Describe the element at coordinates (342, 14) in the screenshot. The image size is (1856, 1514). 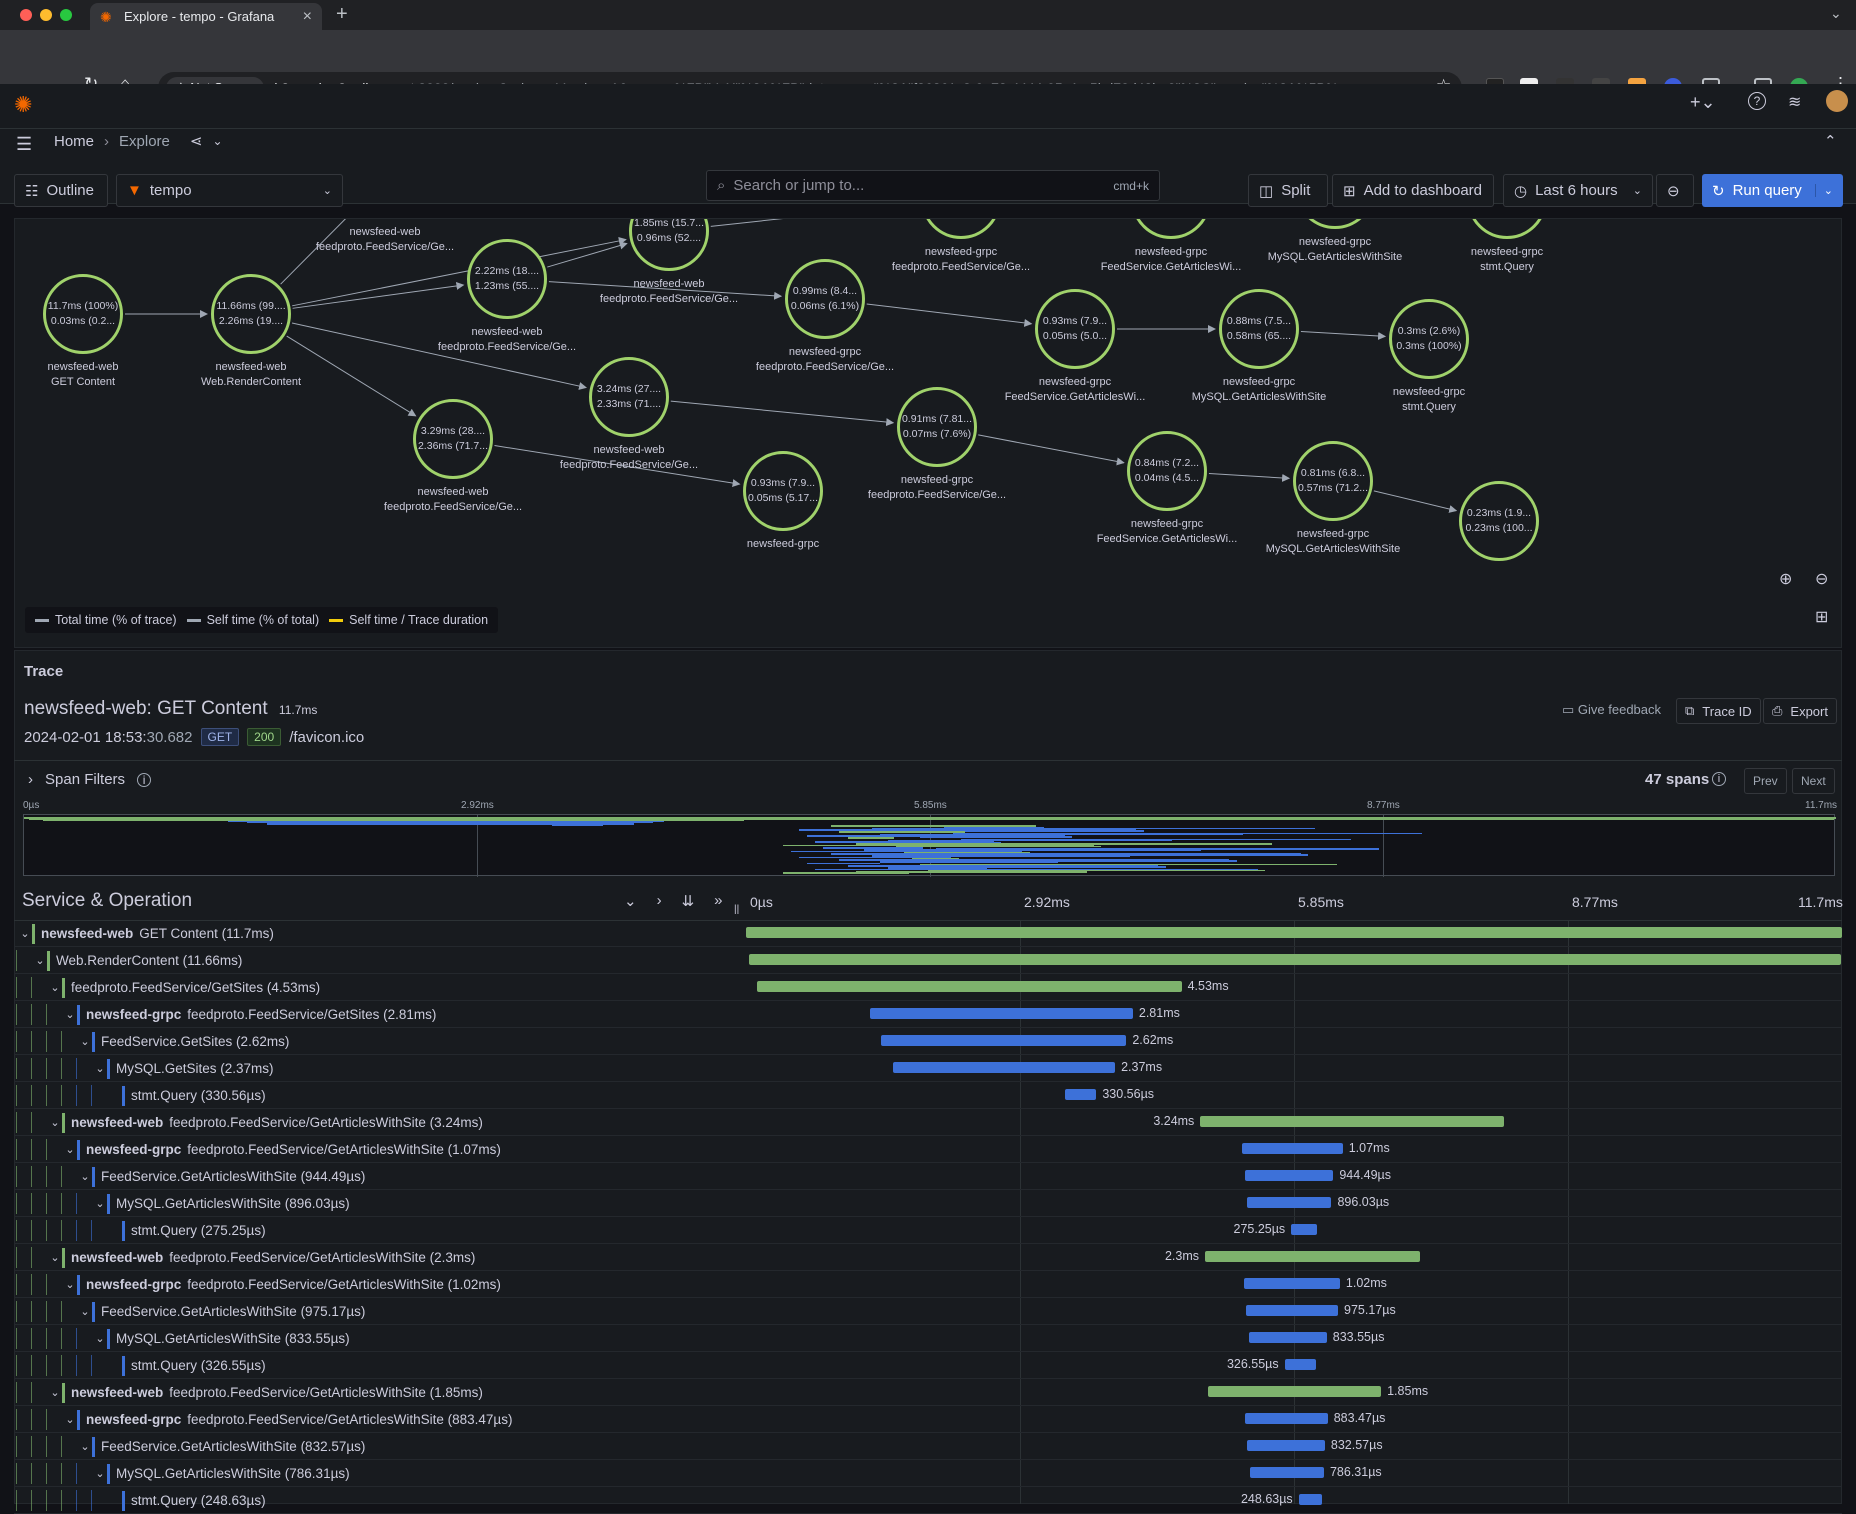
I see `new-tab-icon: +` at that location.